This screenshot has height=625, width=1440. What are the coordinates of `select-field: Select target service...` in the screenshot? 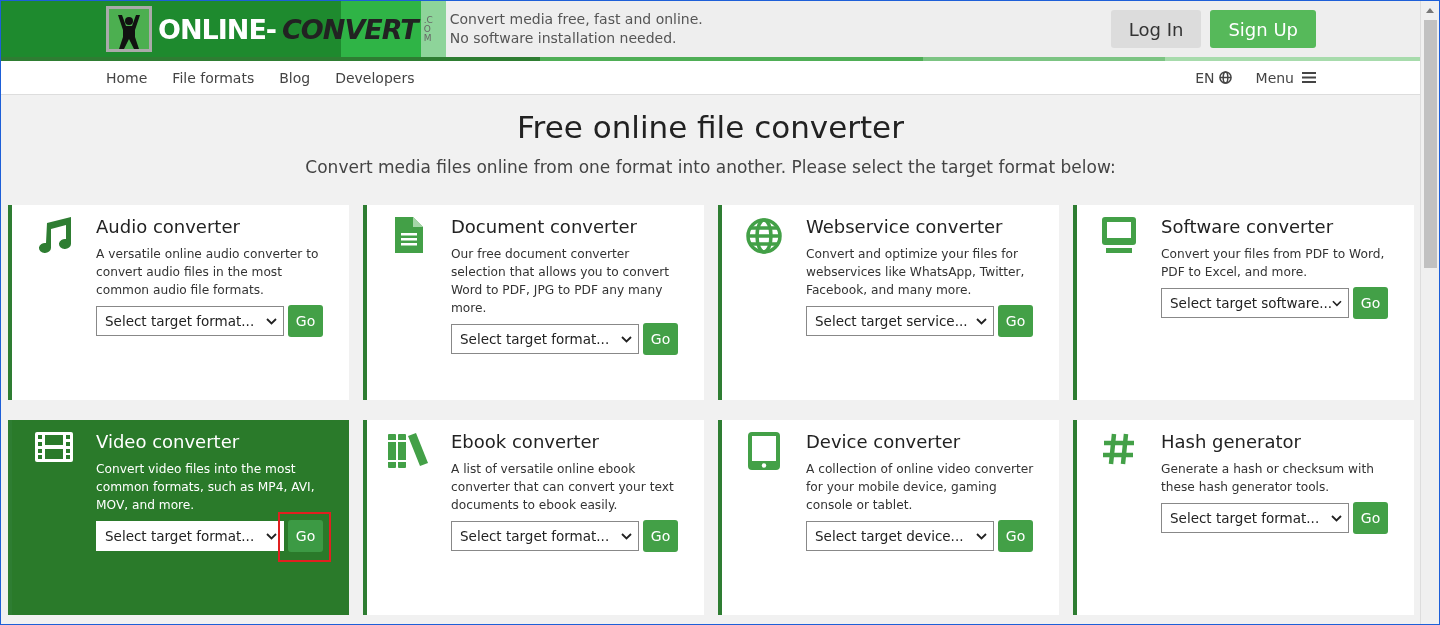 It's located at (900, 321).